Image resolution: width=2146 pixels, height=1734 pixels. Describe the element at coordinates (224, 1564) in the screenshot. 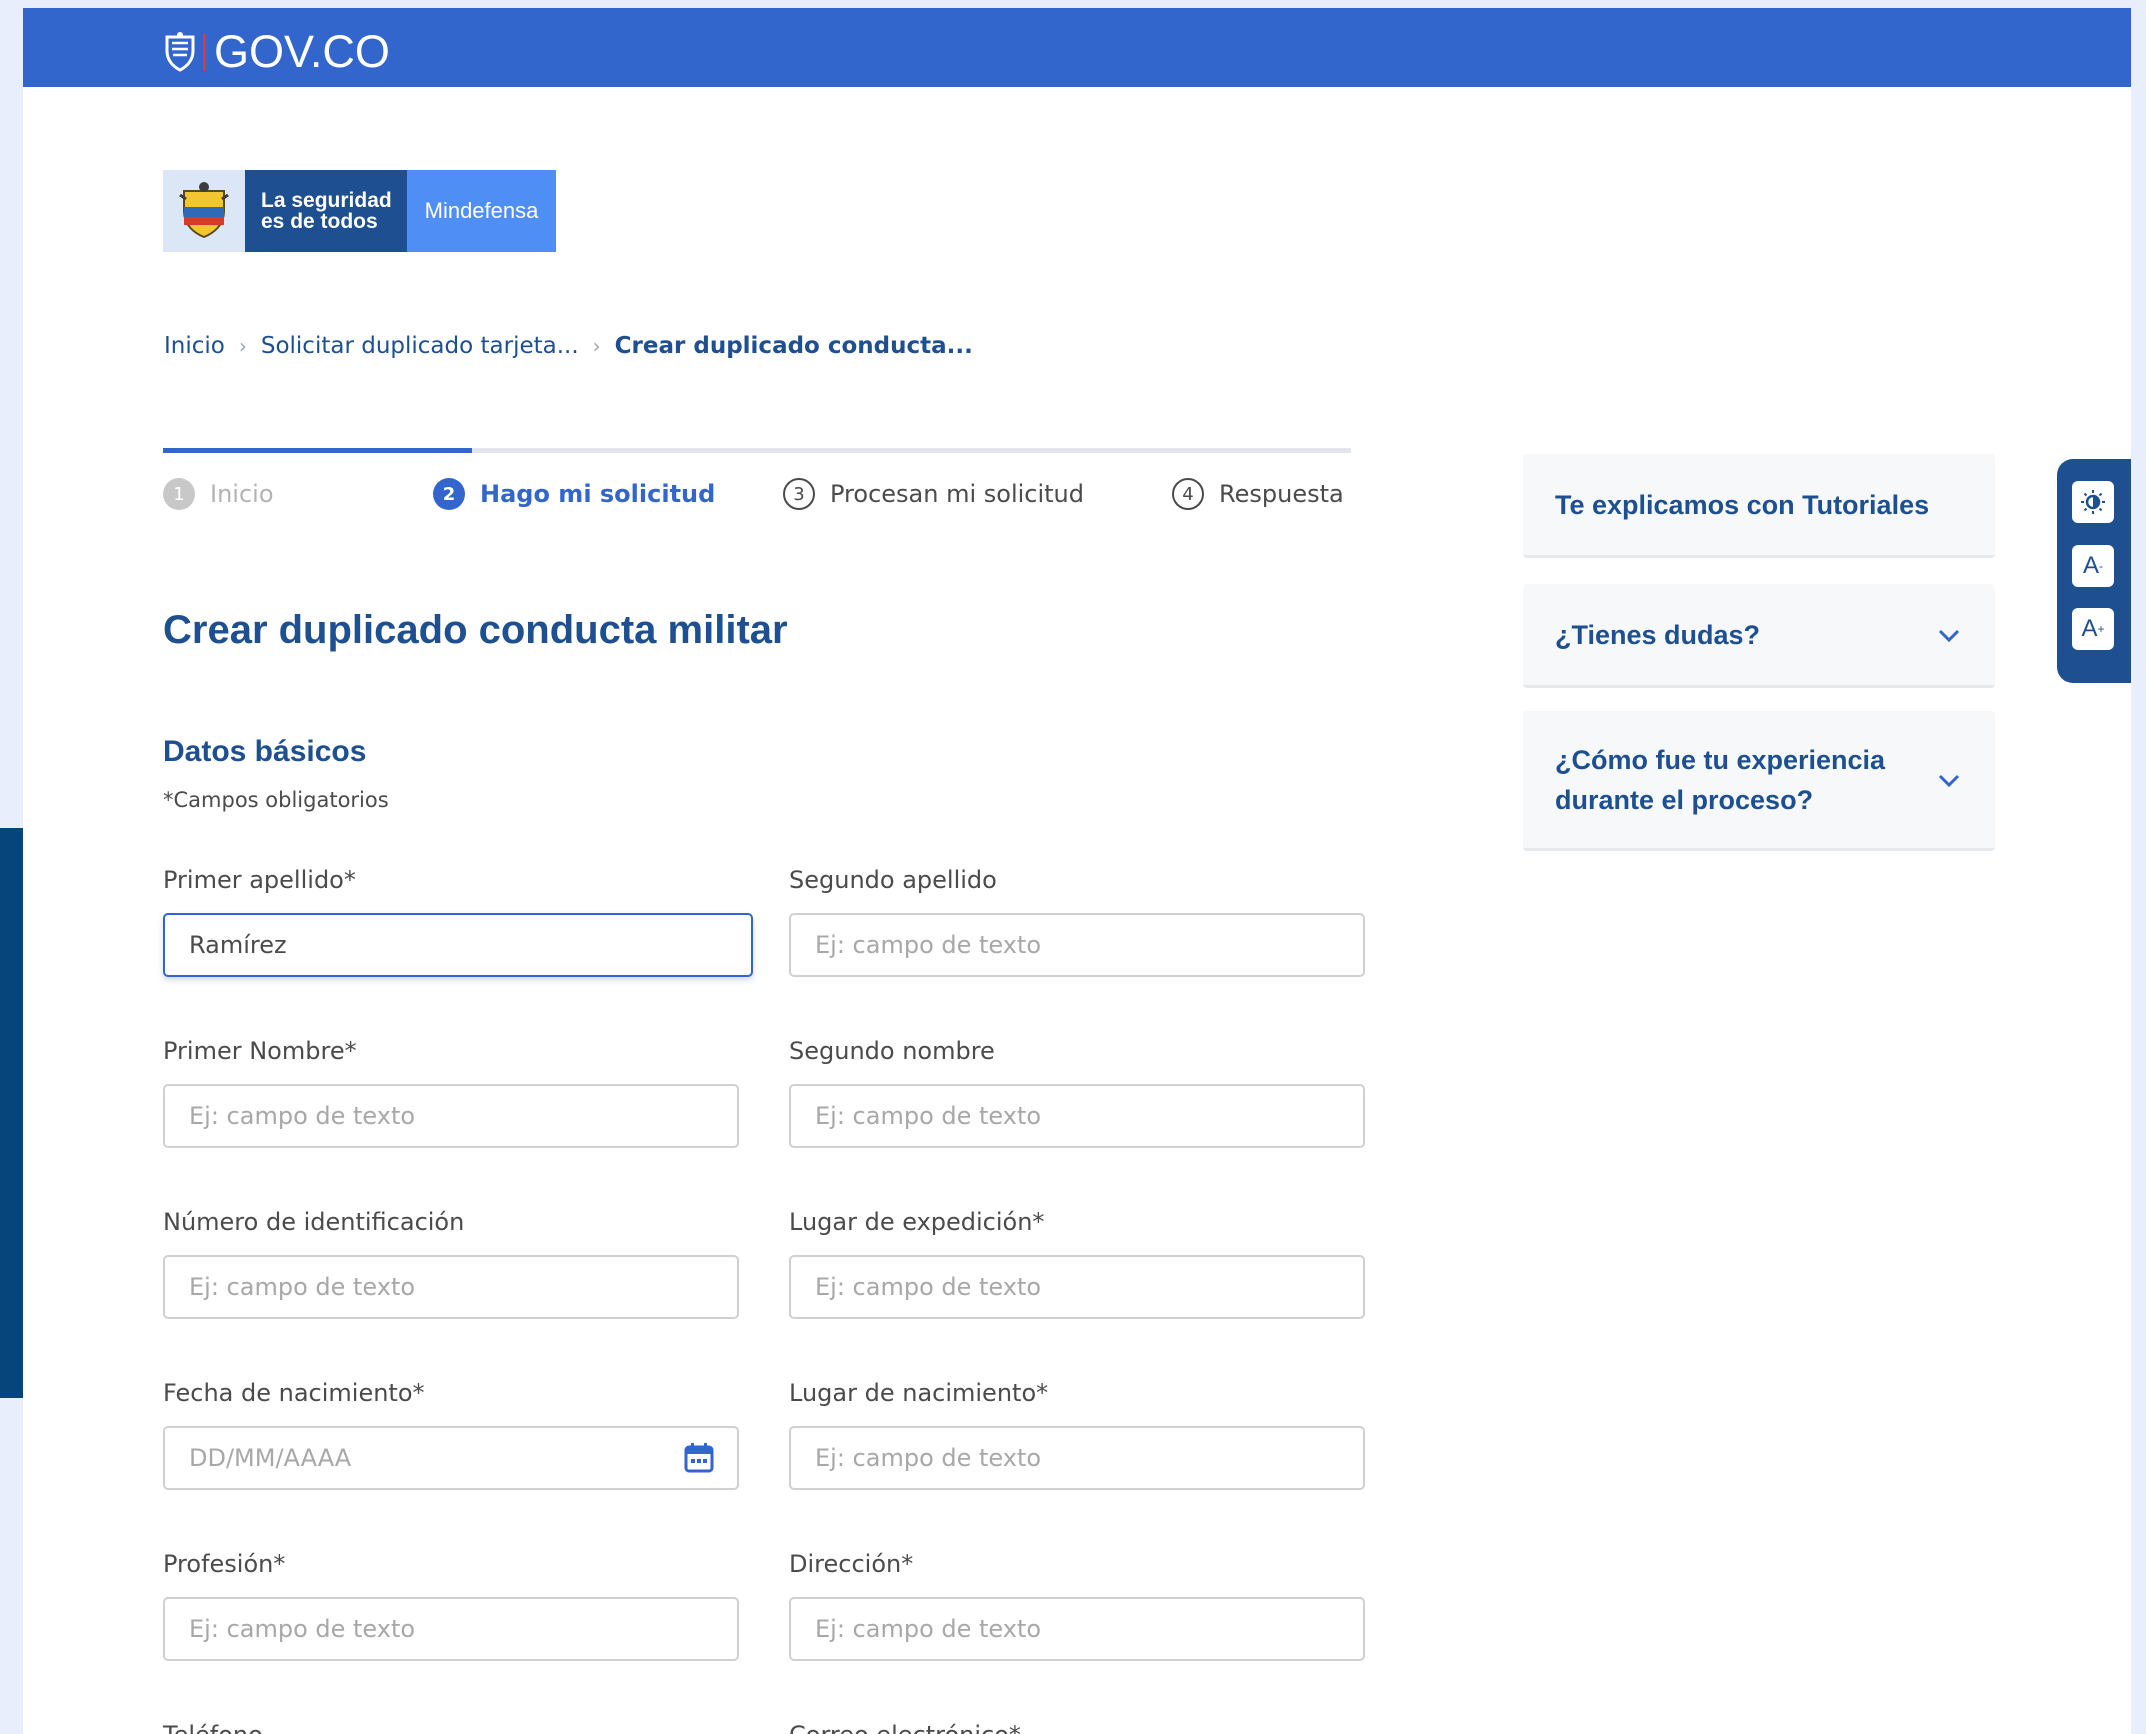

I see `field-label: Profesión*` at that location.